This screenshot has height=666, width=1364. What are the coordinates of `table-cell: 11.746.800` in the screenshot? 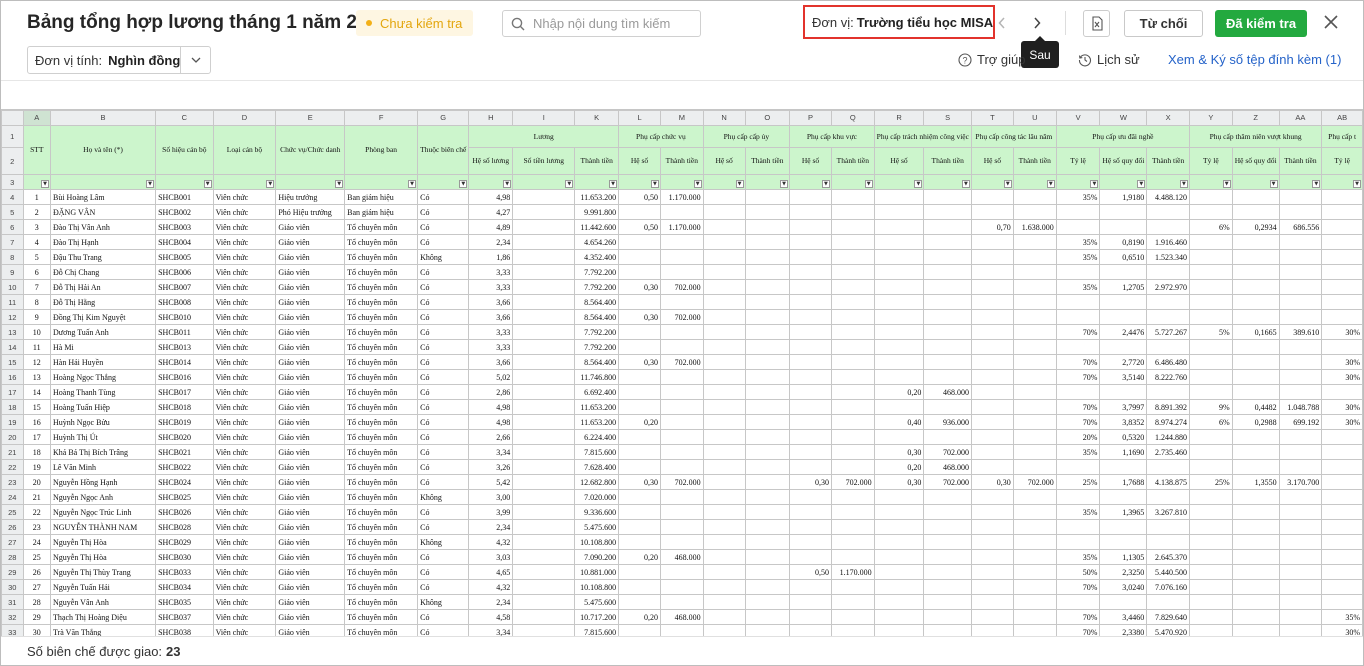 It's located at (597, 377).